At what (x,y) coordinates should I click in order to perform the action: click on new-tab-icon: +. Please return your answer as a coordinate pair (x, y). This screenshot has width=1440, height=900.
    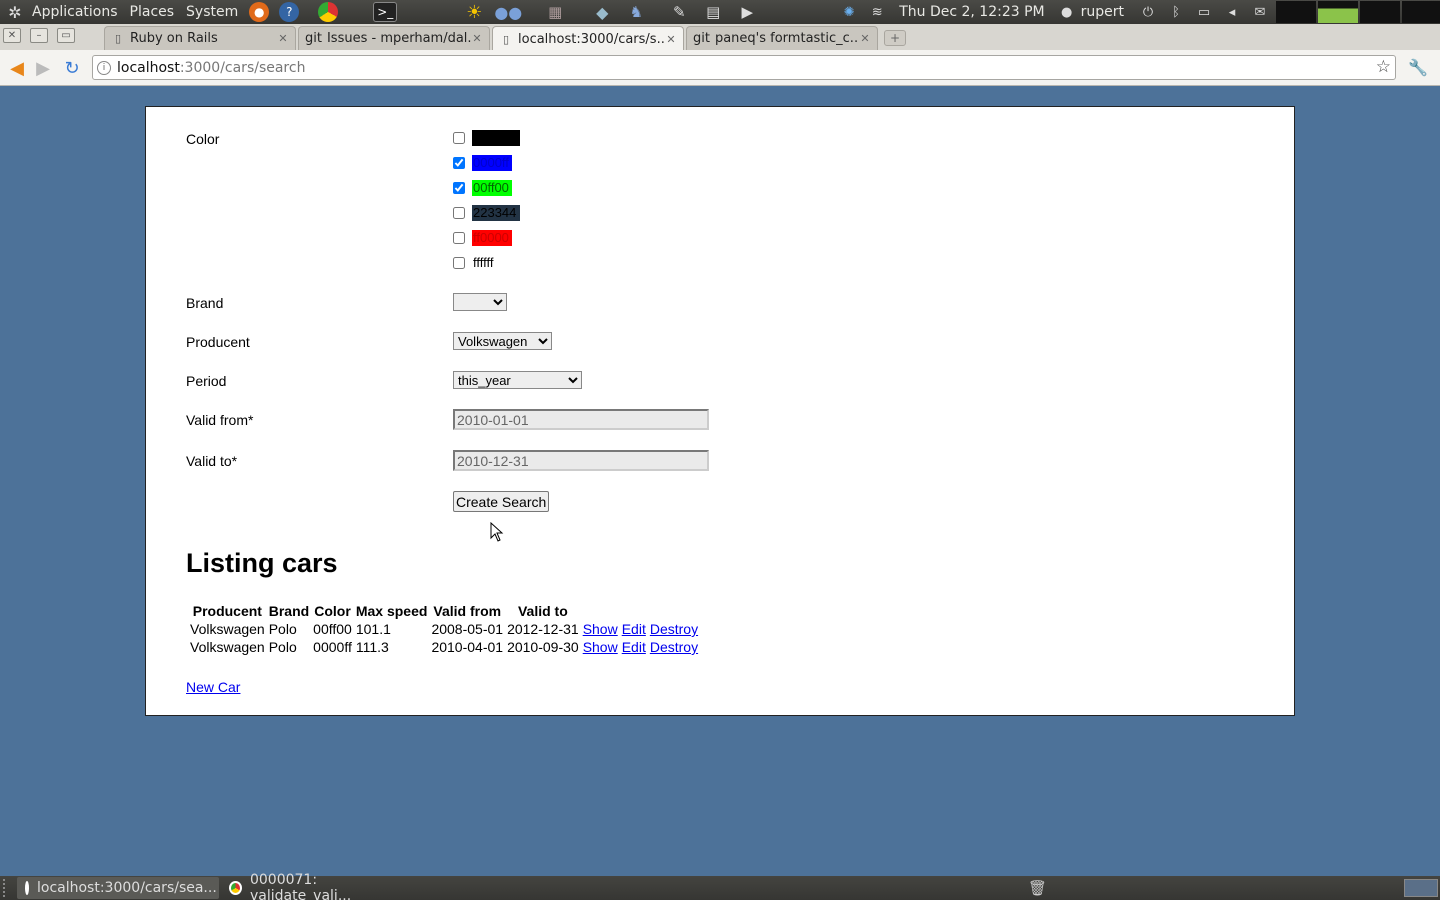
    Looking at the image, I should click on (895, 38).